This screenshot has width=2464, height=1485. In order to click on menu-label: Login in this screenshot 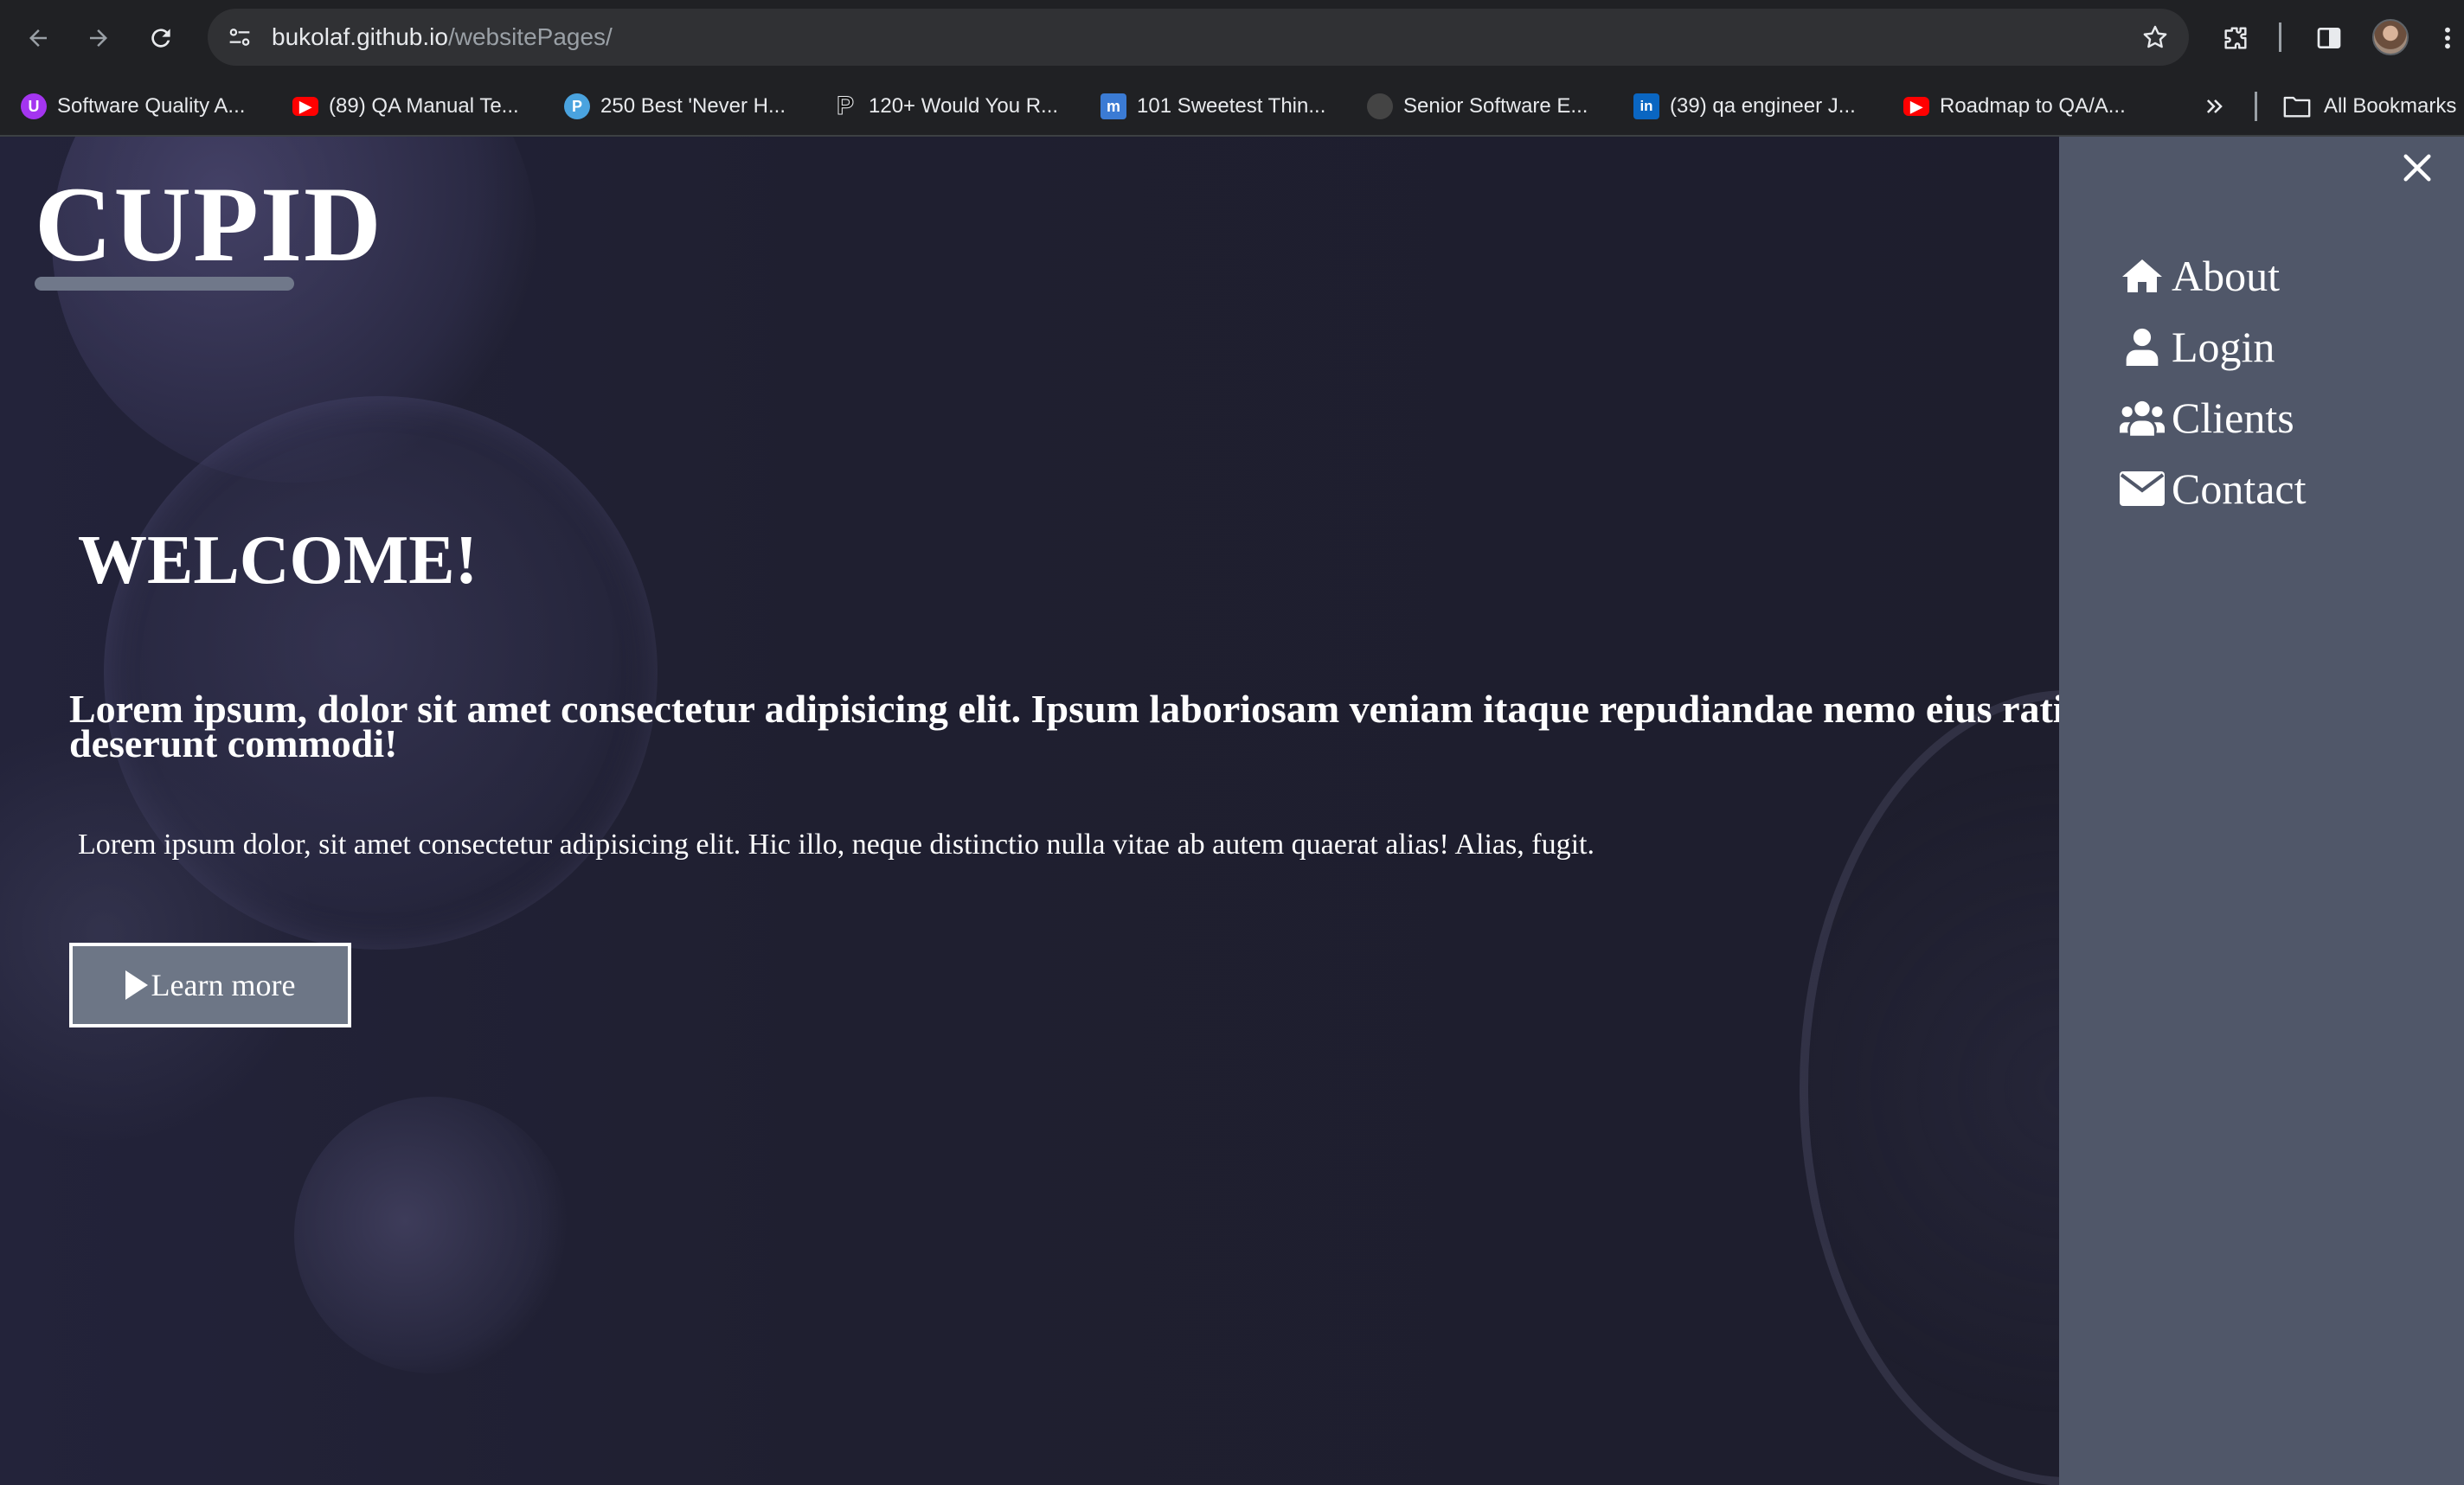, I will do `click(2223, 347)`.